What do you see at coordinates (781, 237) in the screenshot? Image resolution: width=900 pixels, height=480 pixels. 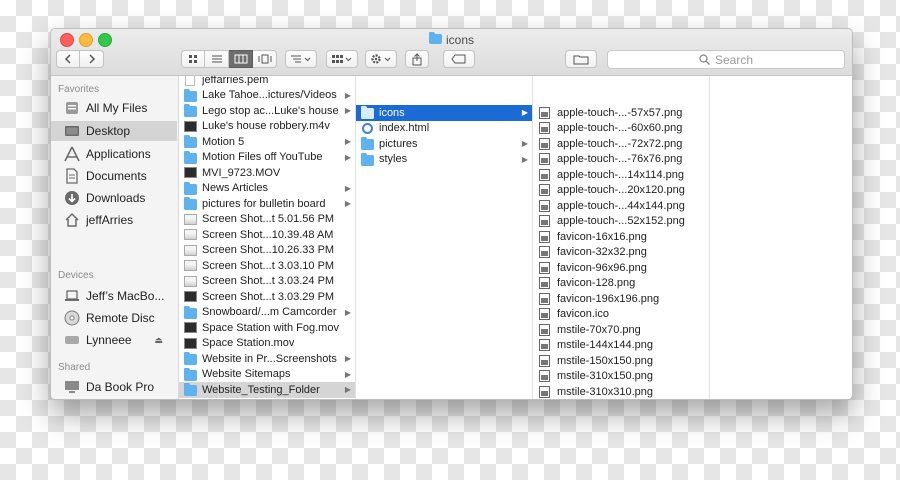 I see `column-empty` at bounding box center [781, 237].